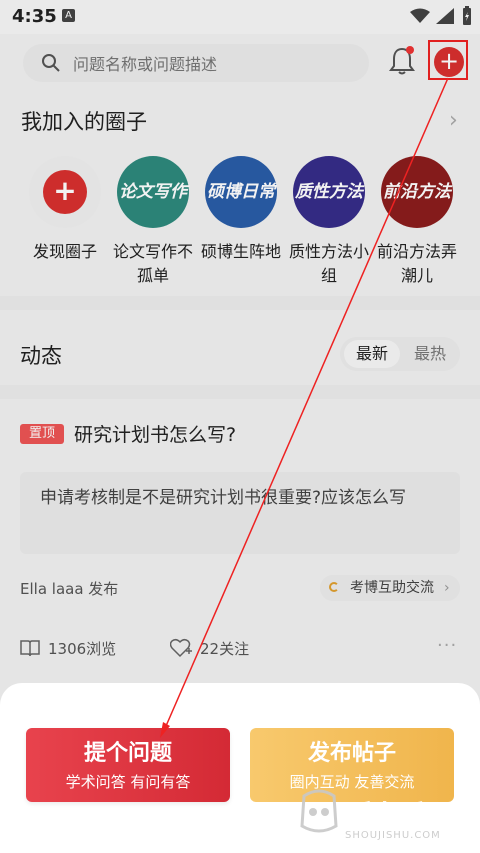  Describe the element at coordinates (128, 782) in the screenshot. I see `ask-question-subtitle: 学术问答 有问有答` at that location.